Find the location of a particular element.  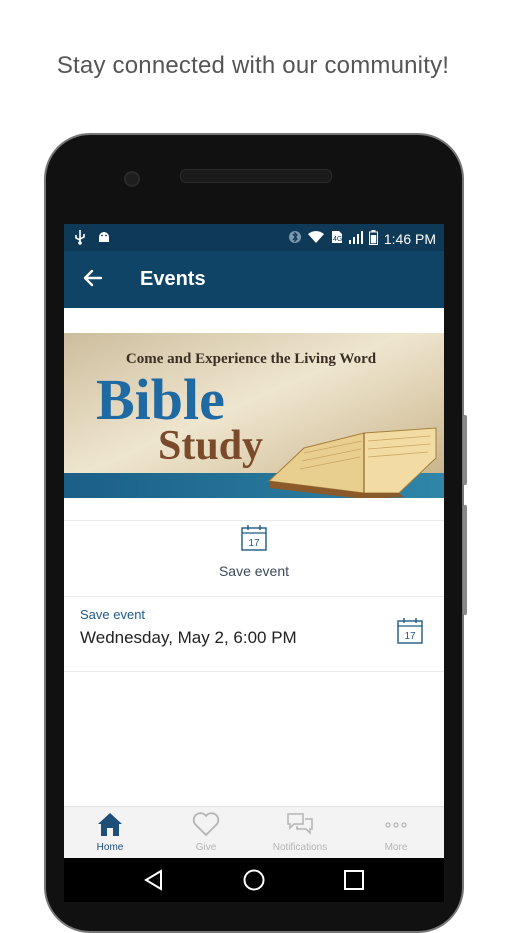

nav-item-more: More is located at coordinates (396, 832).